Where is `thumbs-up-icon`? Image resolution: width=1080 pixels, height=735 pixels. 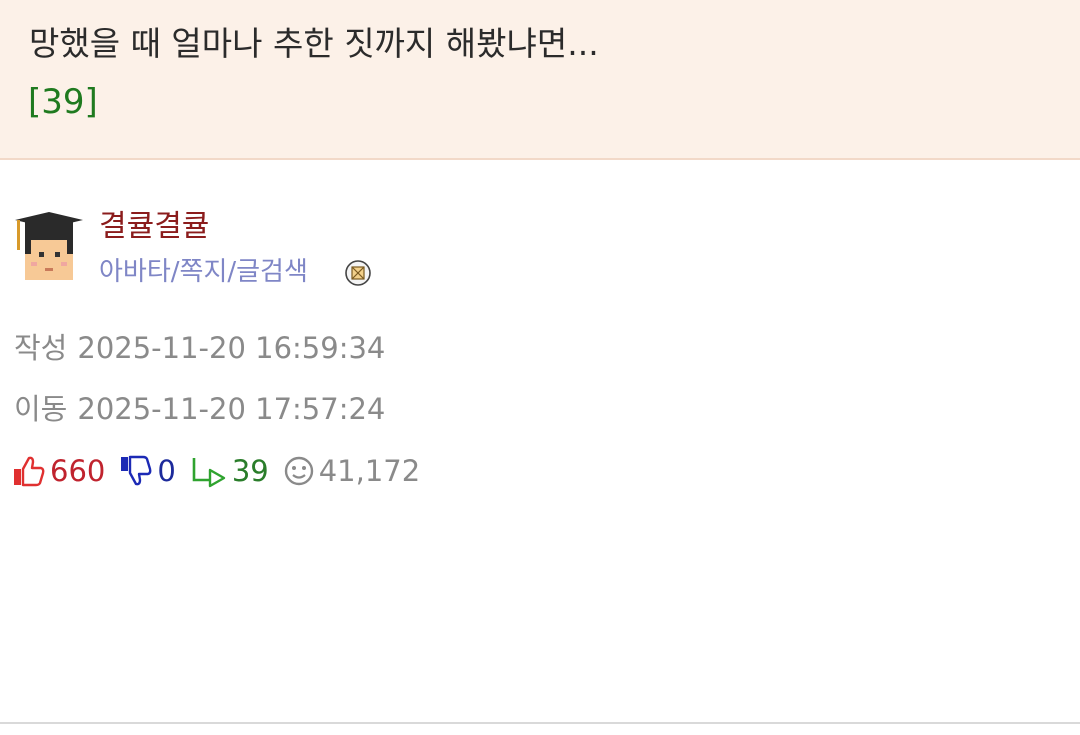 thumbs-up-icon is located at coordinates (29, 471).